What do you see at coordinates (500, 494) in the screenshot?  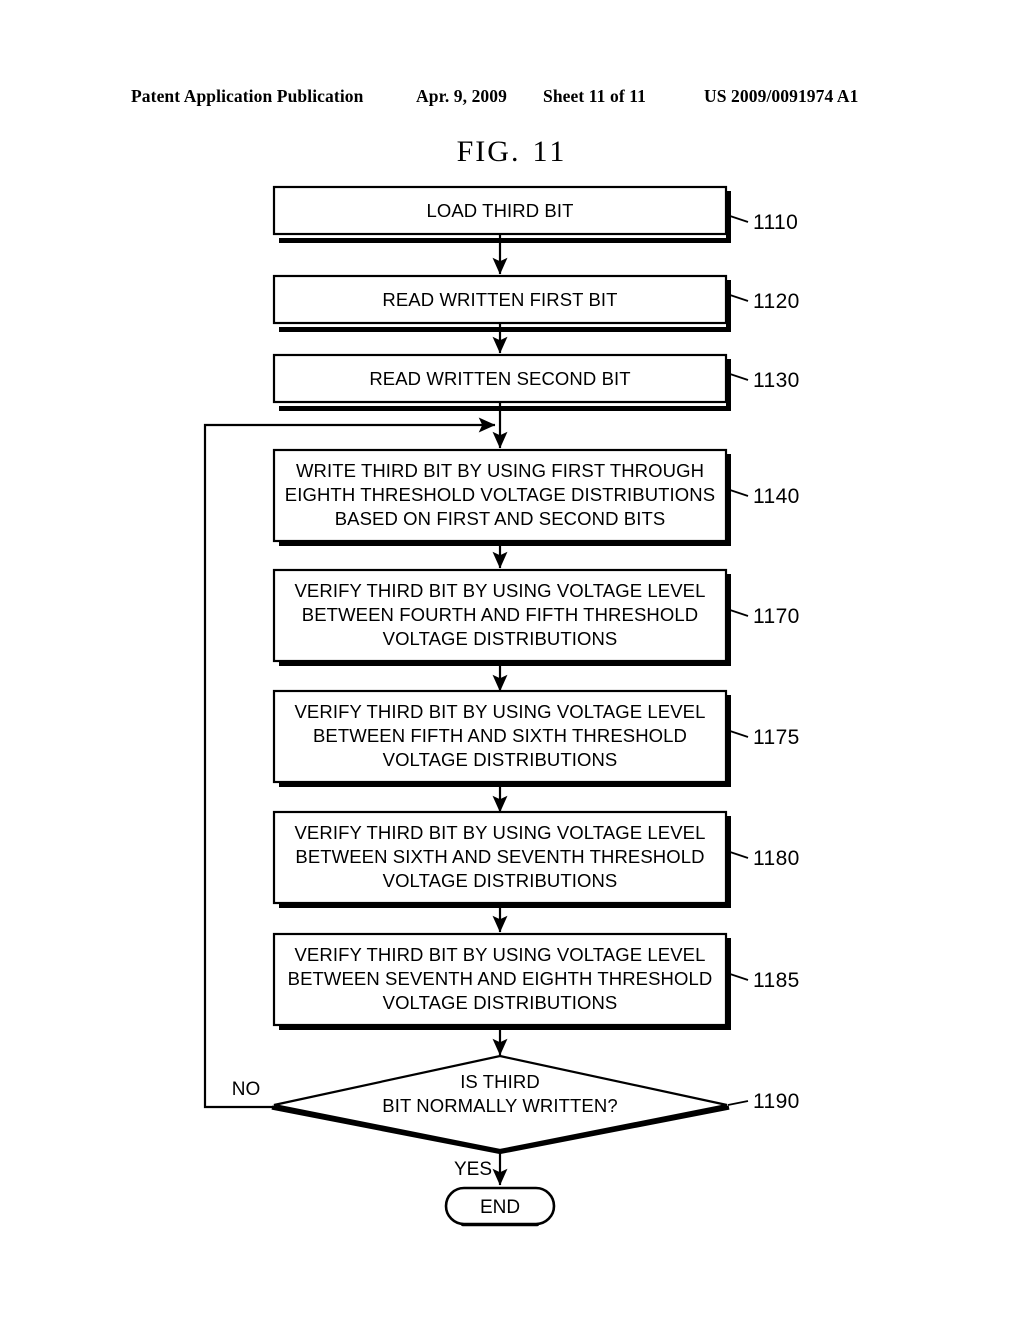 I see `node-1140-line-1: EIGHTH THRESHOLD VOLTAGE DISTRIBUTIONS` at bounding box center [500, 494].